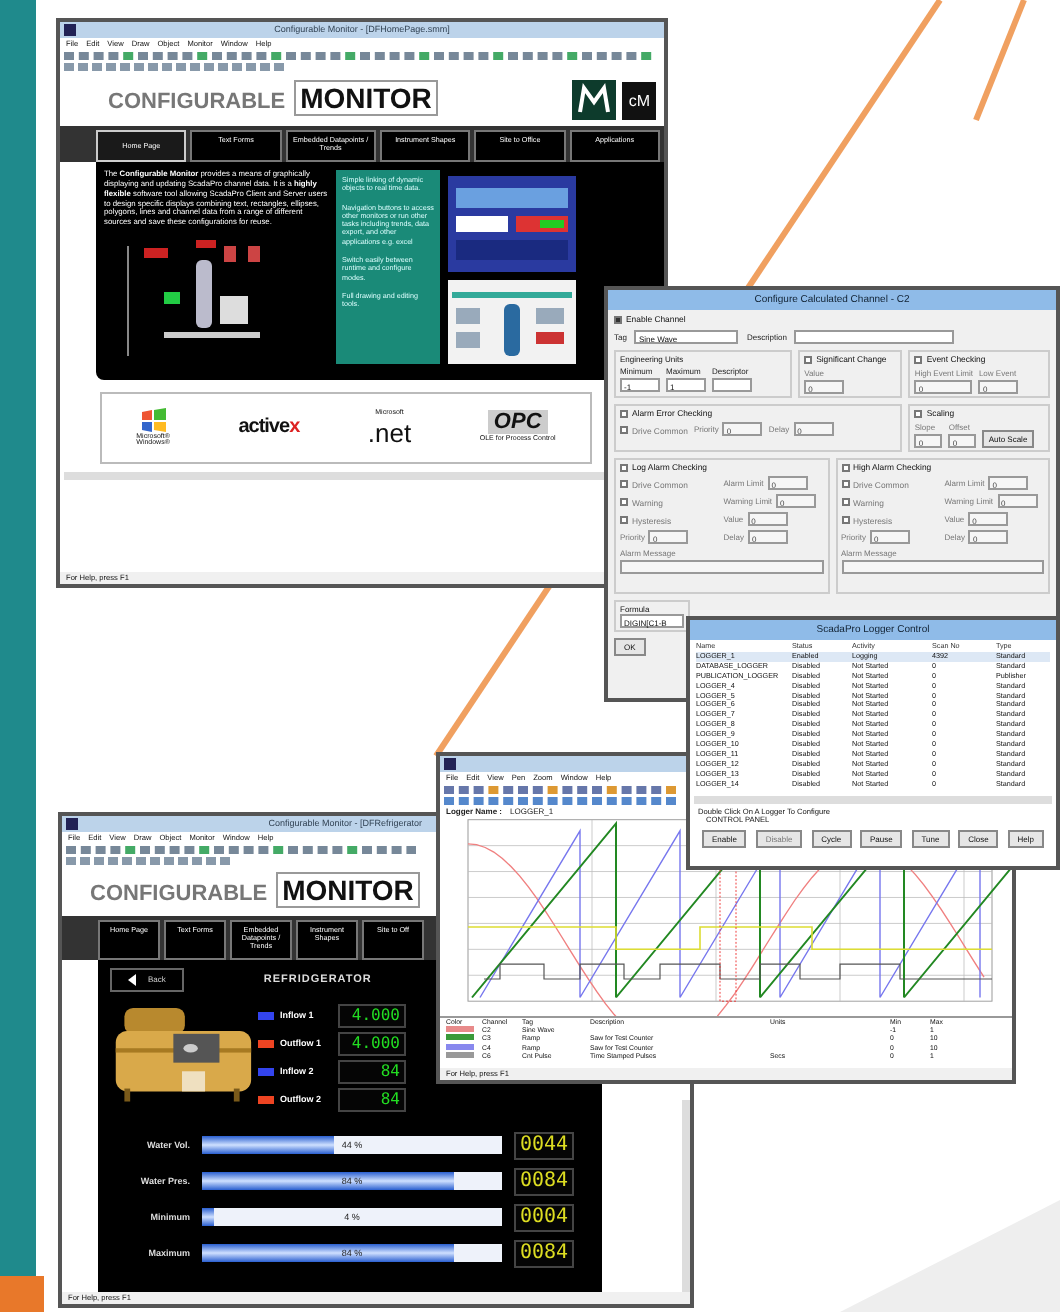 The image size is (1060, 1312). I want to click on back-arrow-icon, so click(135, 979).